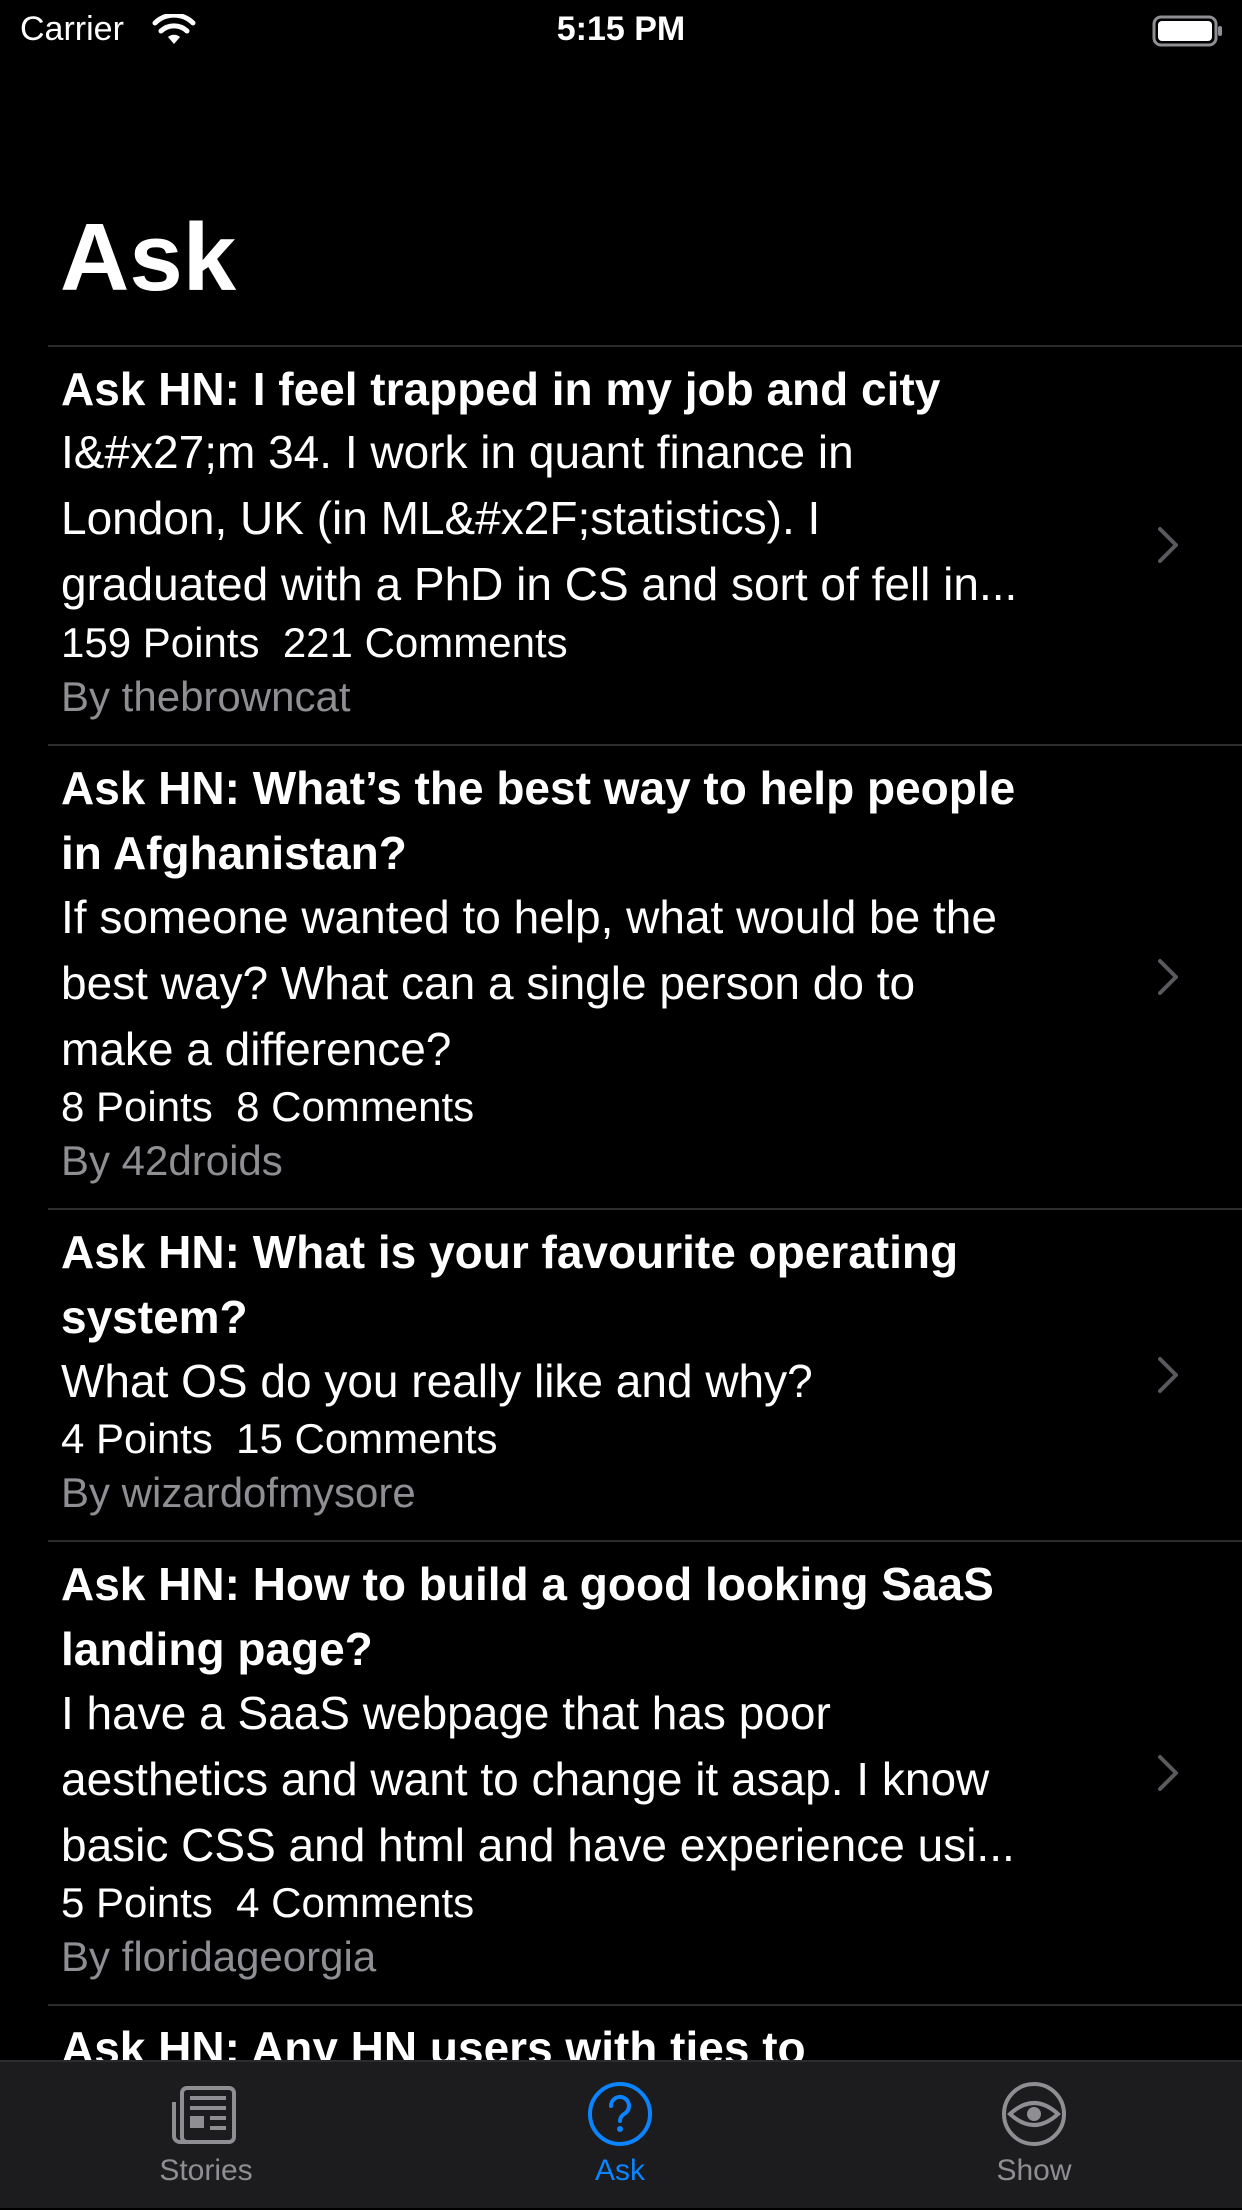 Image resolution: width=1242 pixels, height=2210 pixels. Describe the element at coordinates (355, 1106) in the screenshot. I see `comments-count: 8 Comments` at that location.